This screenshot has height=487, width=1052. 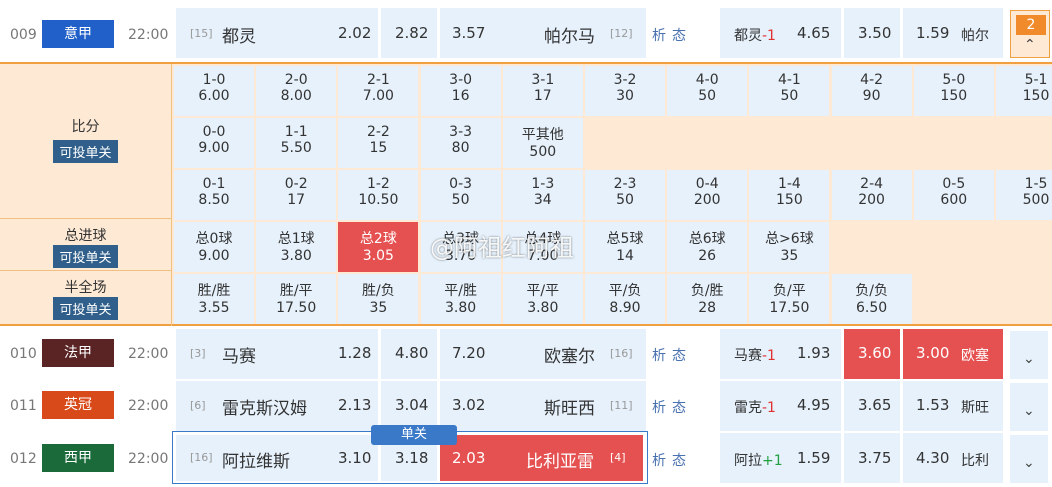 What do you see at coordinates (707, 91) in the screenshot?
I see `odds-option: 4-0 50` at bounding box center [707, 91].